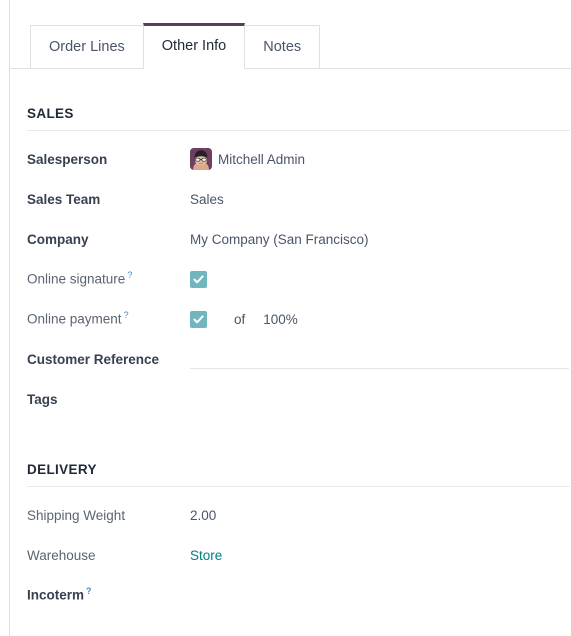  I want to click on tab-other-info: Other Info, so click(194, 46).